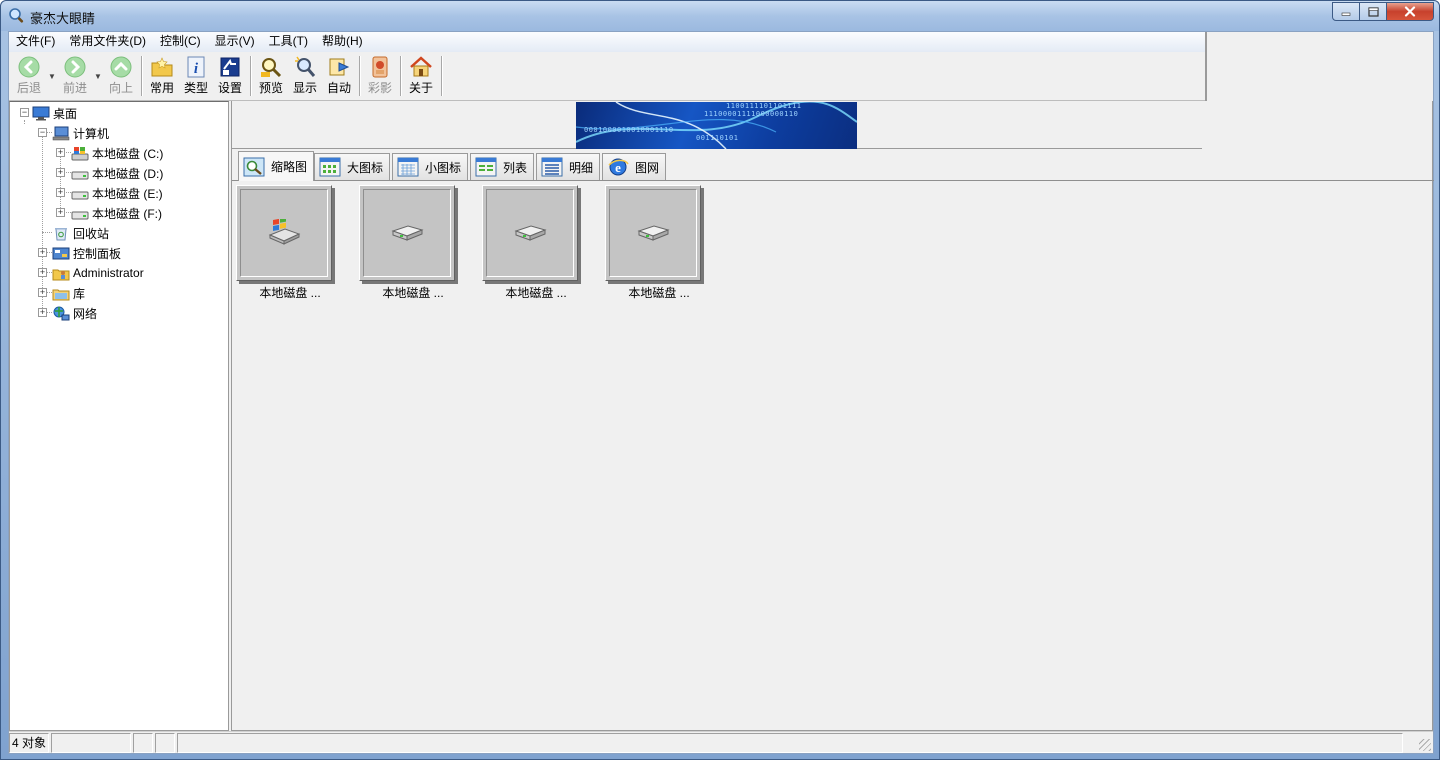 The width and height of the screenshot is (1440, 760). I want to click on back-arrow-icon, so click(29, 67).